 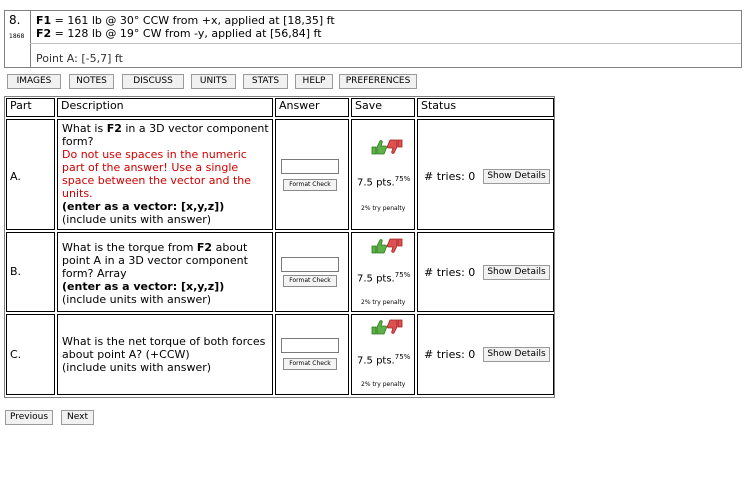 What do you see at coordinates (30, 174) in the screenshot?
I see `part-label-a: A.` at bounding box center [30, 174].